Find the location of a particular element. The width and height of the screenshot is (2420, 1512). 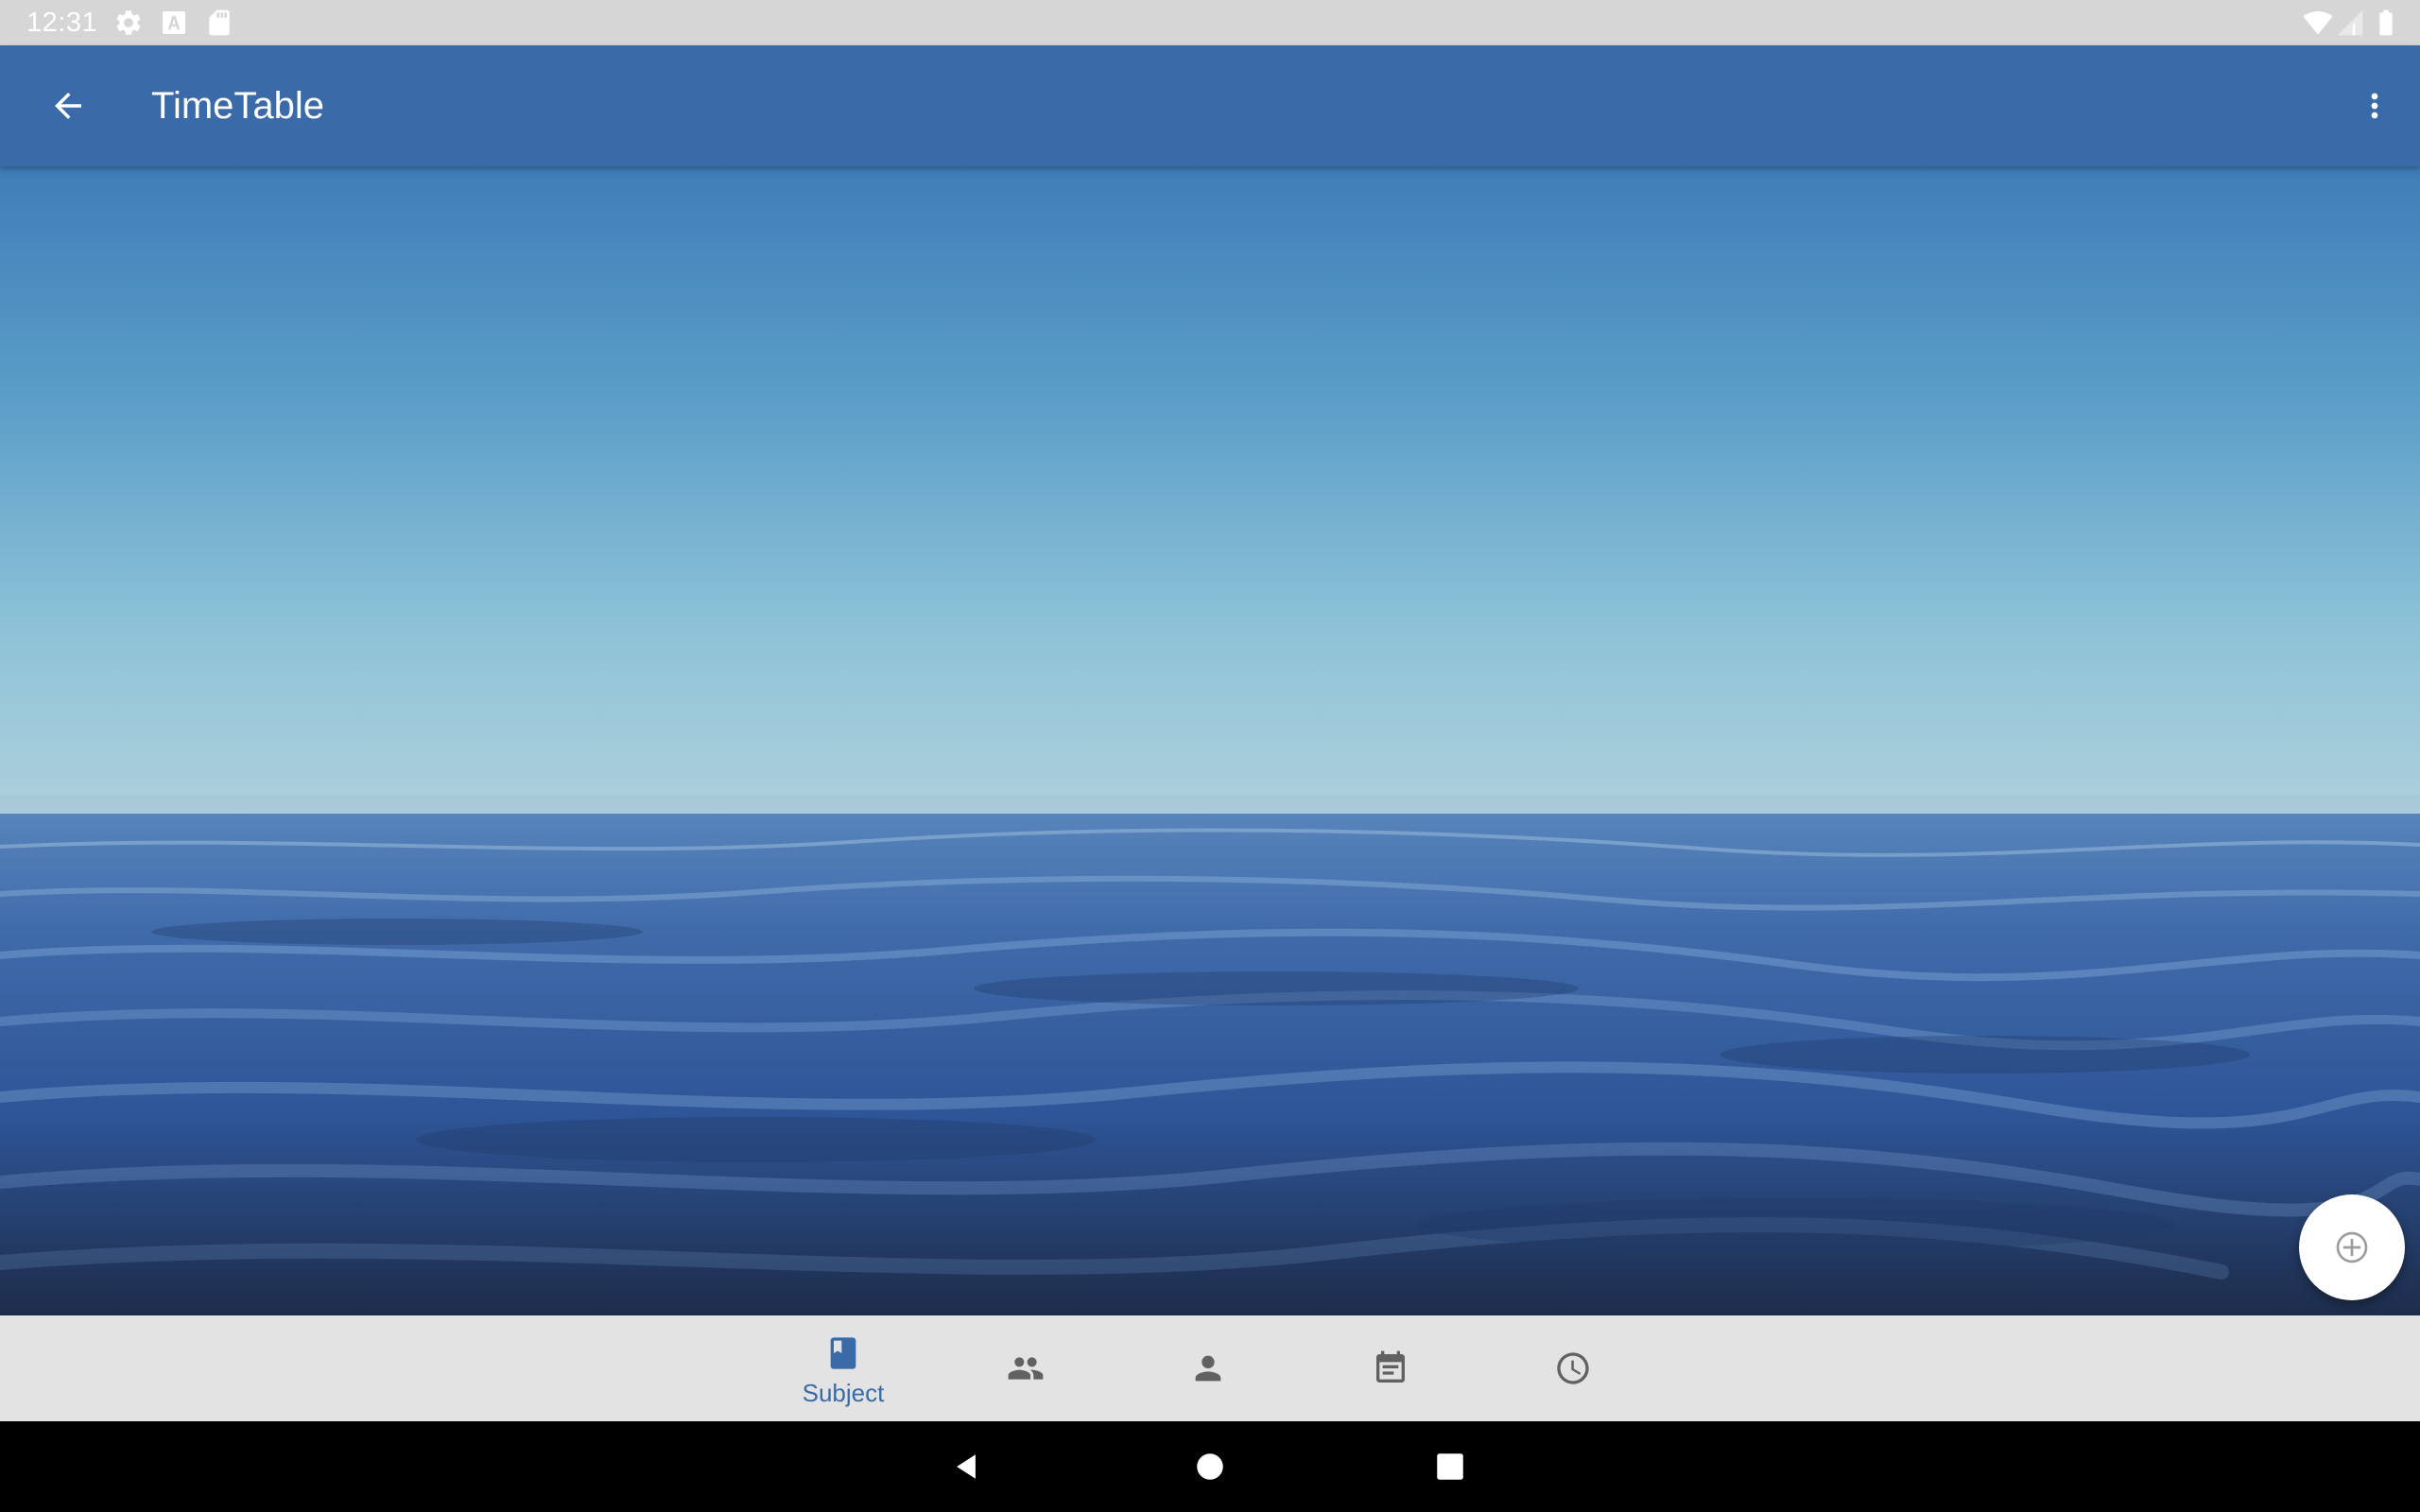

nav-item-time is located at coordinates (1573, 1368).